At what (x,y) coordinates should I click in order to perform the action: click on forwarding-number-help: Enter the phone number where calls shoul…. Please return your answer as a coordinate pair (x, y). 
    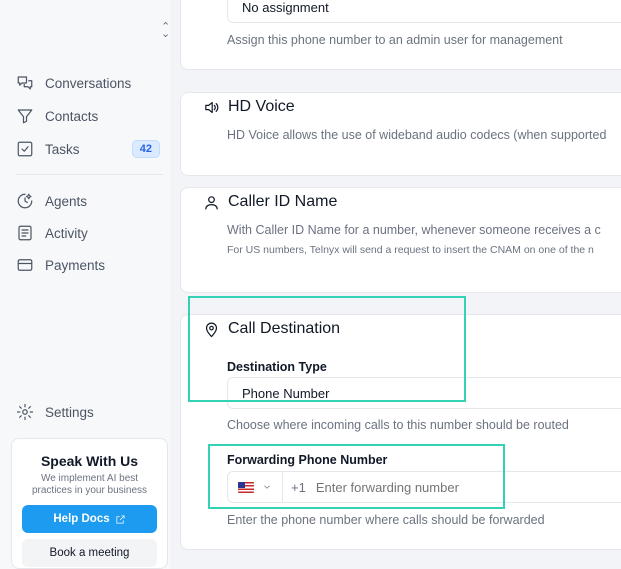
    Looking at the image, I should click on (386, 520).